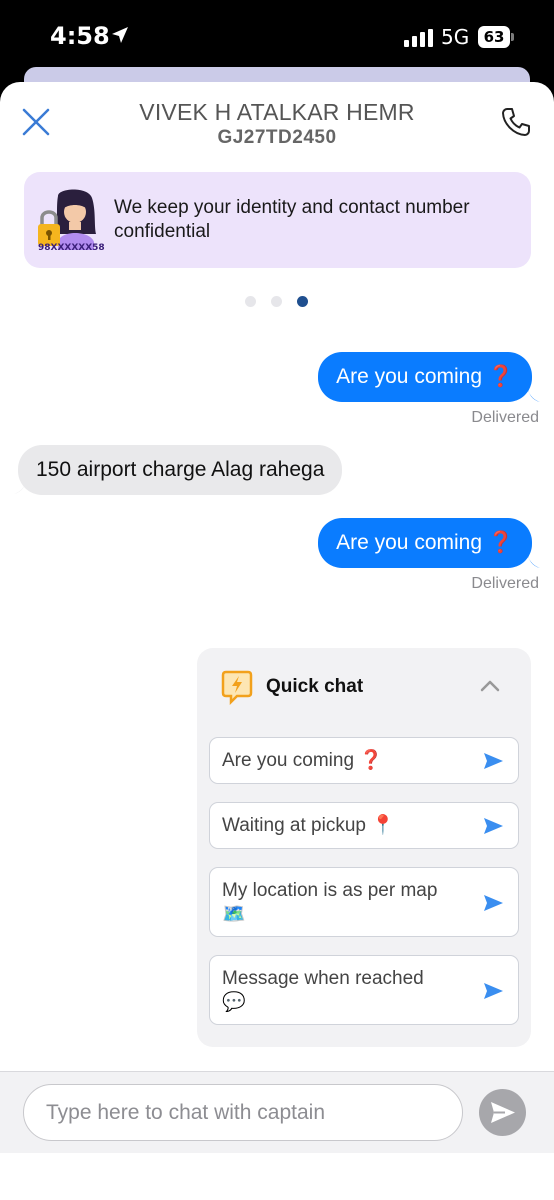 Image resolution: width=554 pixels, height=1200 pixels. I want to click on masked-number: 98XXXXXX58, so click(71, 248).